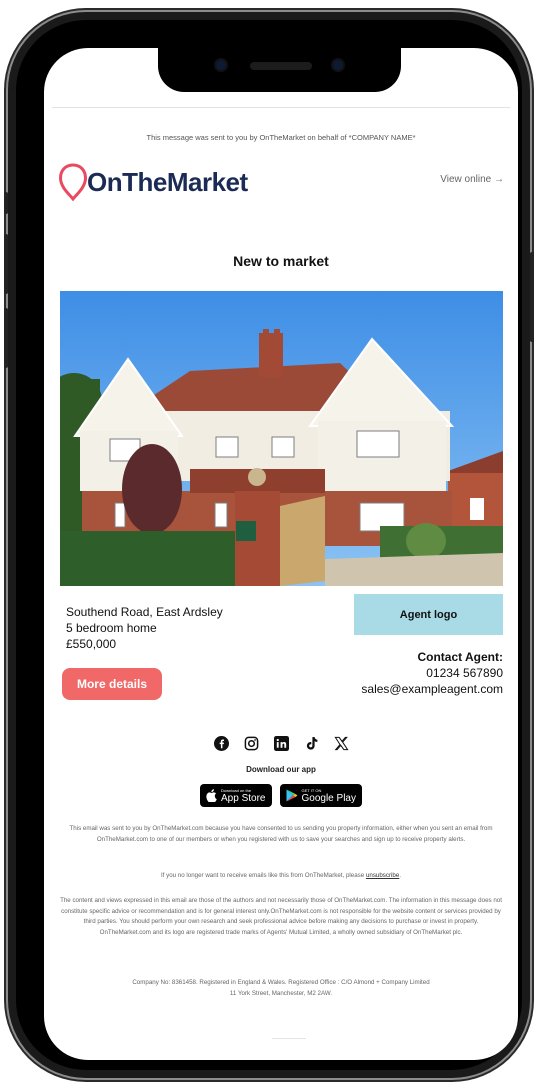  I want to click on phone-notch, so click(279, 70).